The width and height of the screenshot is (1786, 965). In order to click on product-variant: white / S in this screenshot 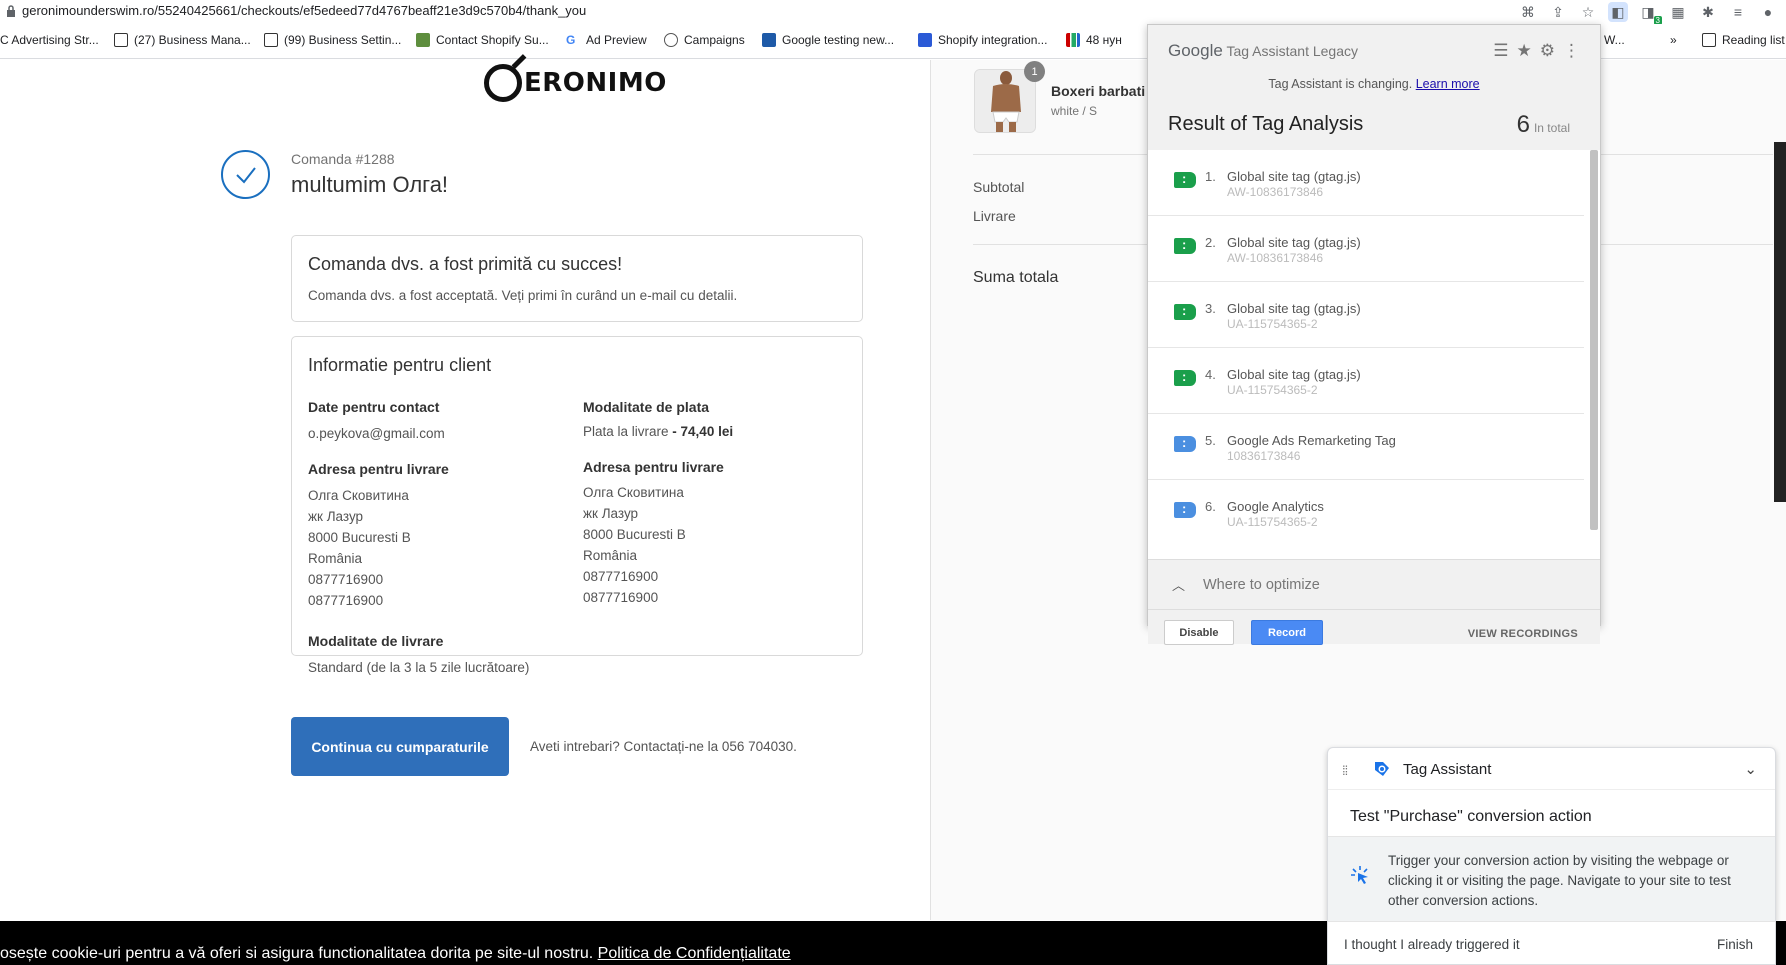, I will do `click(1074, 111)`.